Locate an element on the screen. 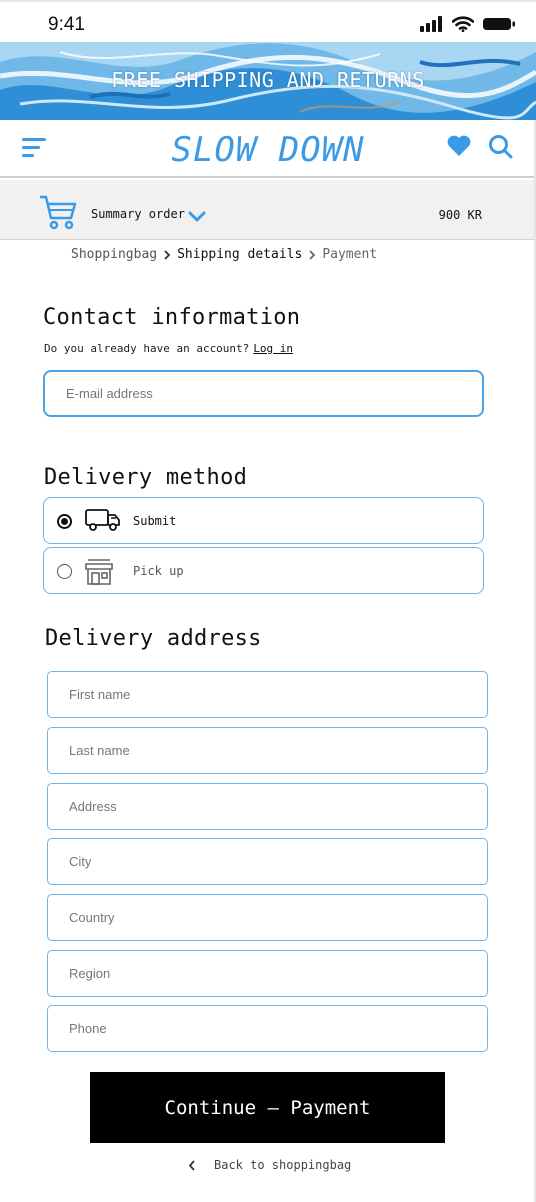 This screenshot has height=1202, width=536. promo-banner: FREE SHIPPING AND RETURNS is located at coordinates (268, 81).